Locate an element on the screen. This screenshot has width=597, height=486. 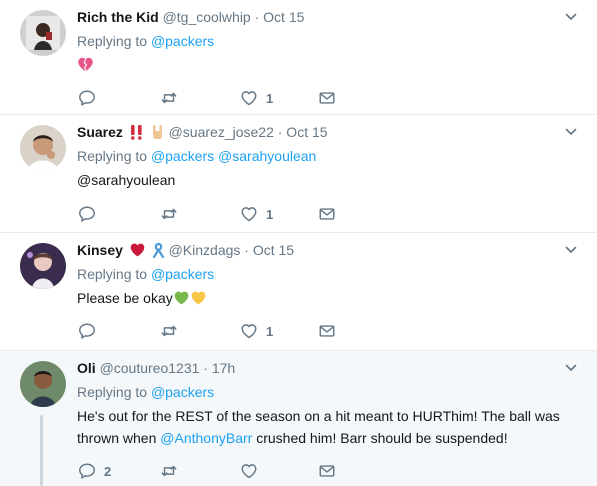
display-name: Rich the Kid is located at coordinates (118, 17).